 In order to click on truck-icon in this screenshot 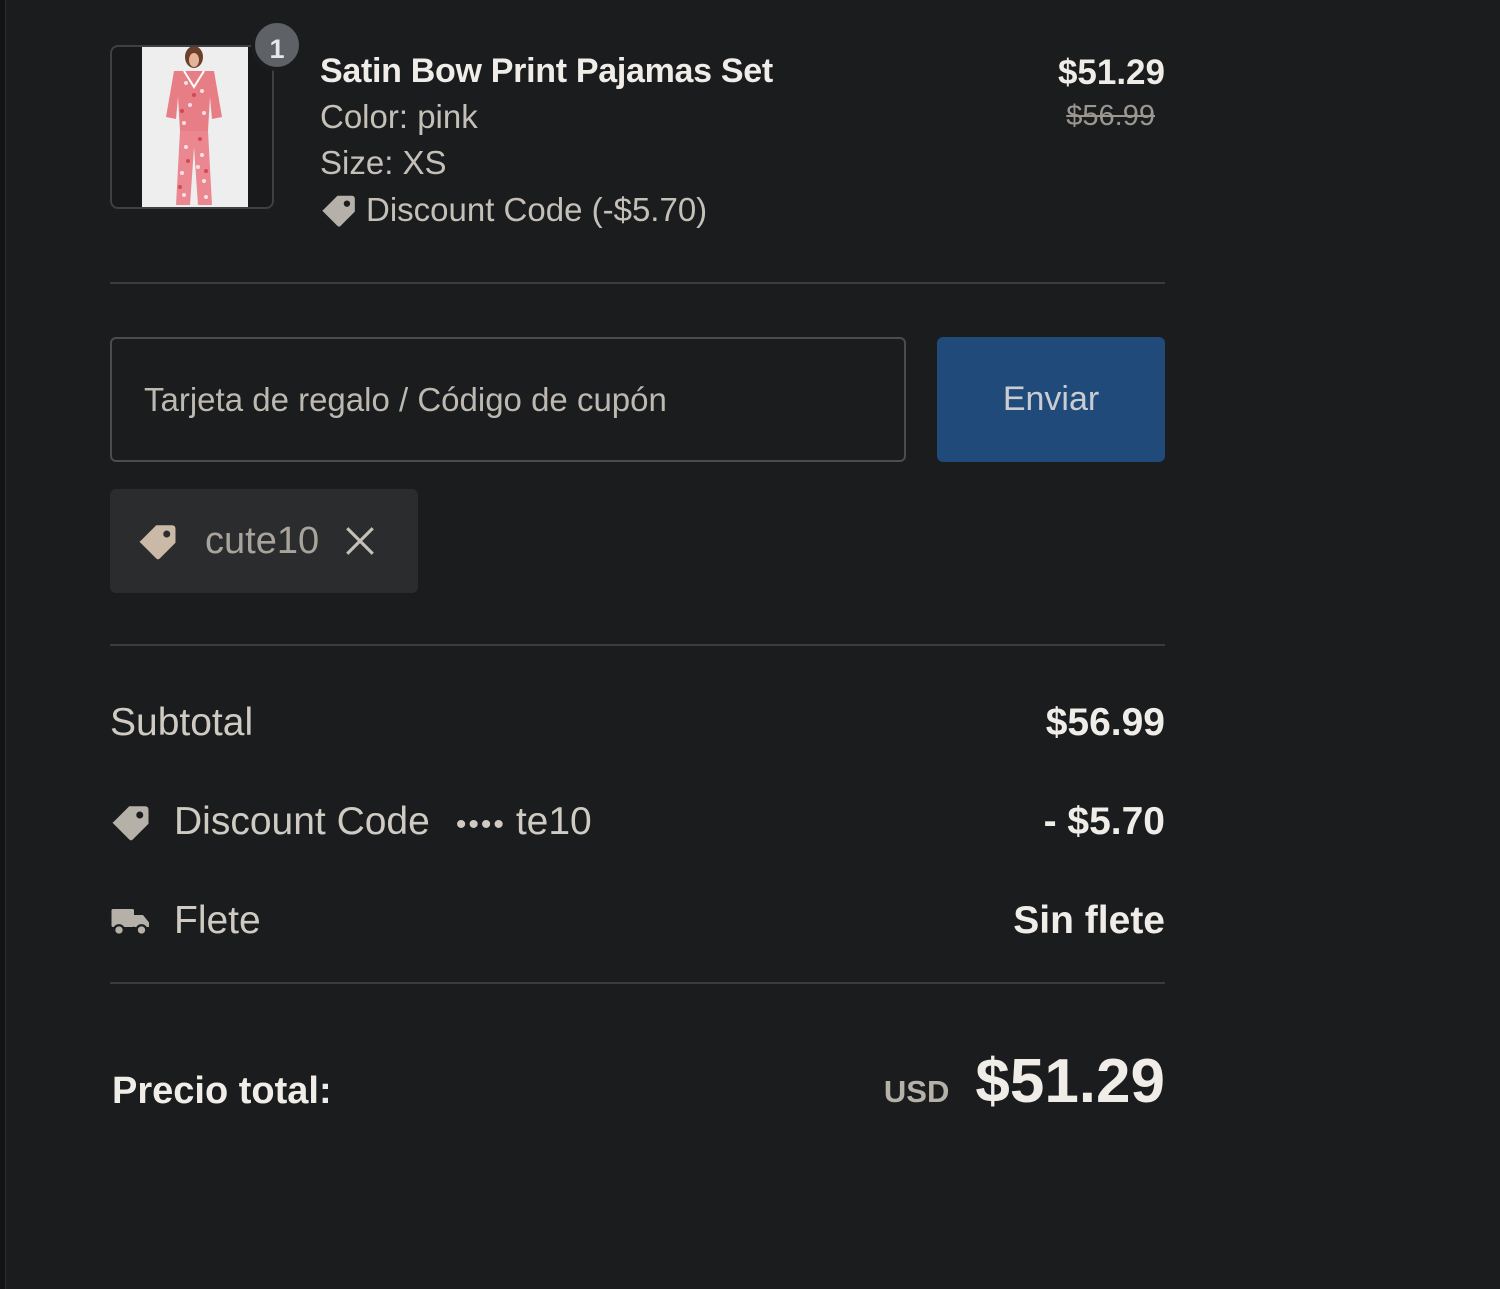, I will do `click(130, 922)`.